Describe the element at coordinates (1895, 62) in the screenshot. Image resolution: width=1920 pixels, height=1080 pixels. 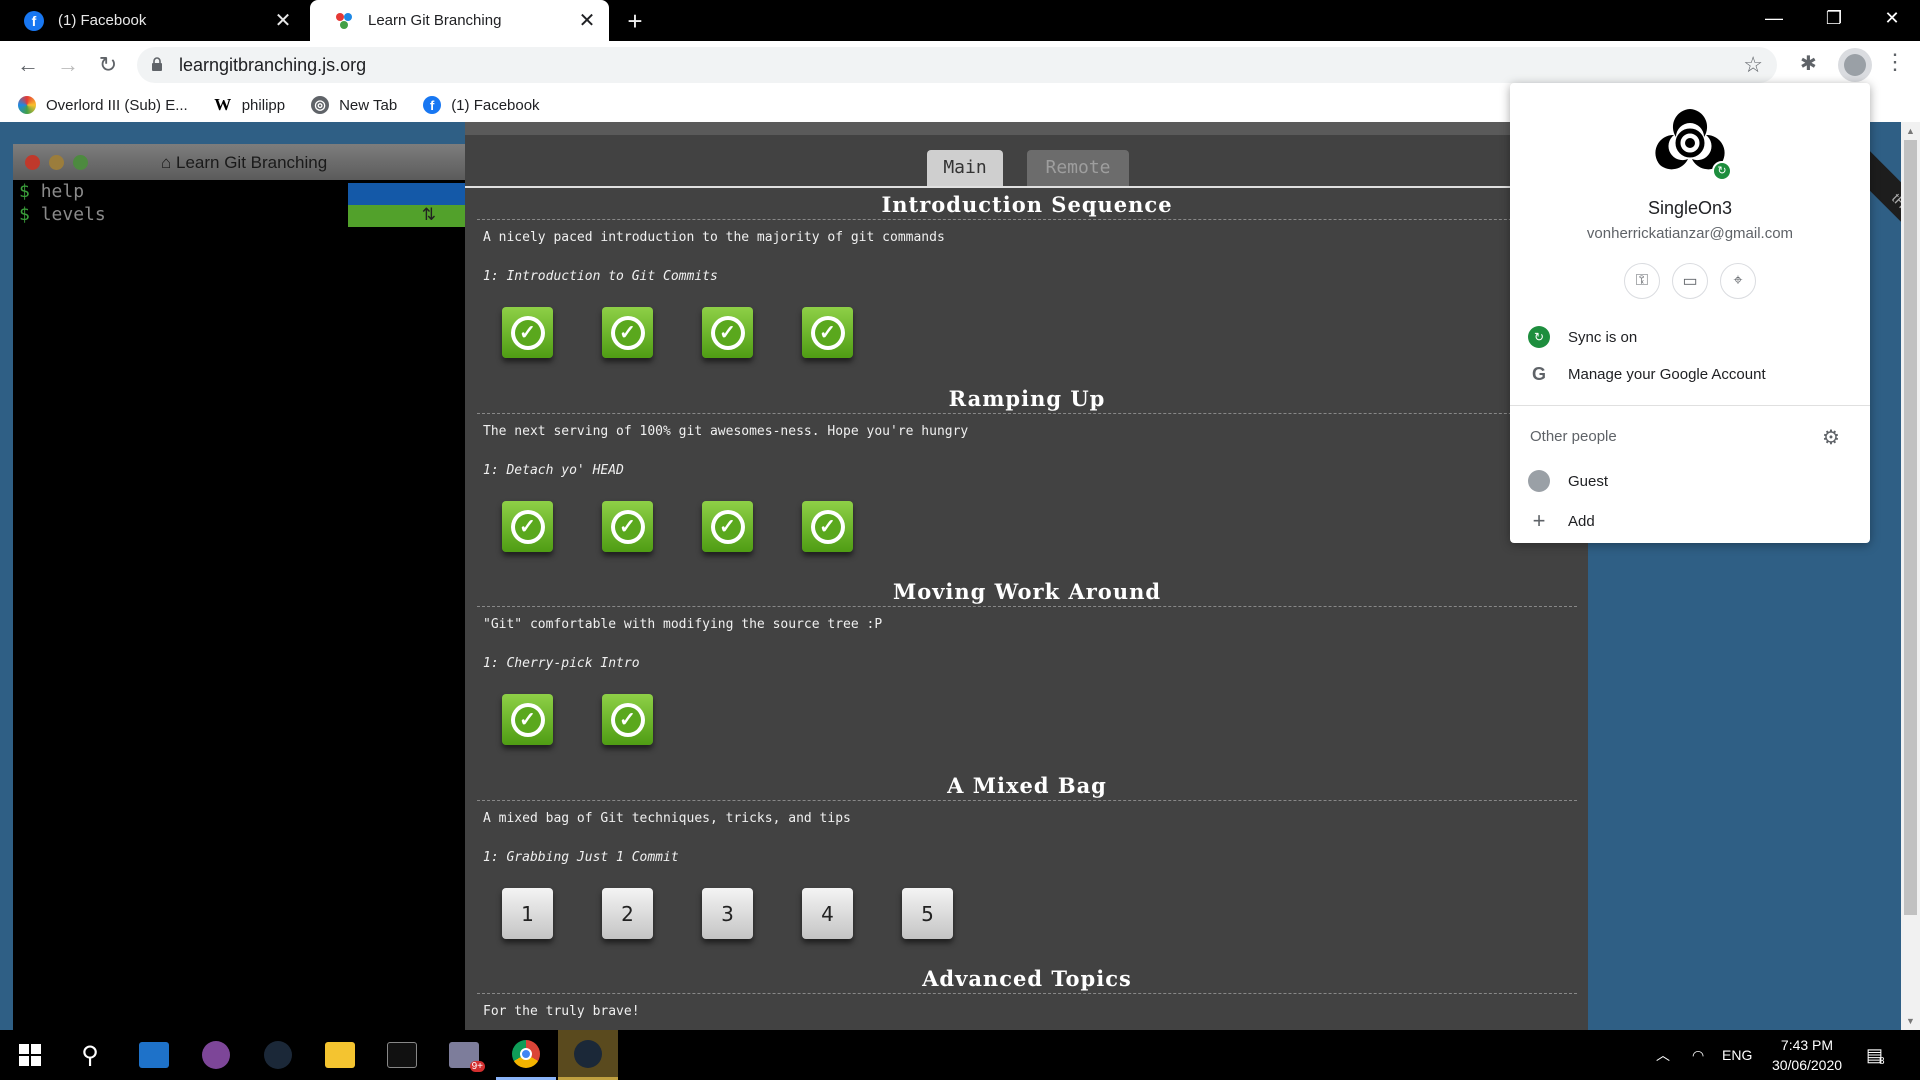
I see `menu-icon: ⋮` at that location.